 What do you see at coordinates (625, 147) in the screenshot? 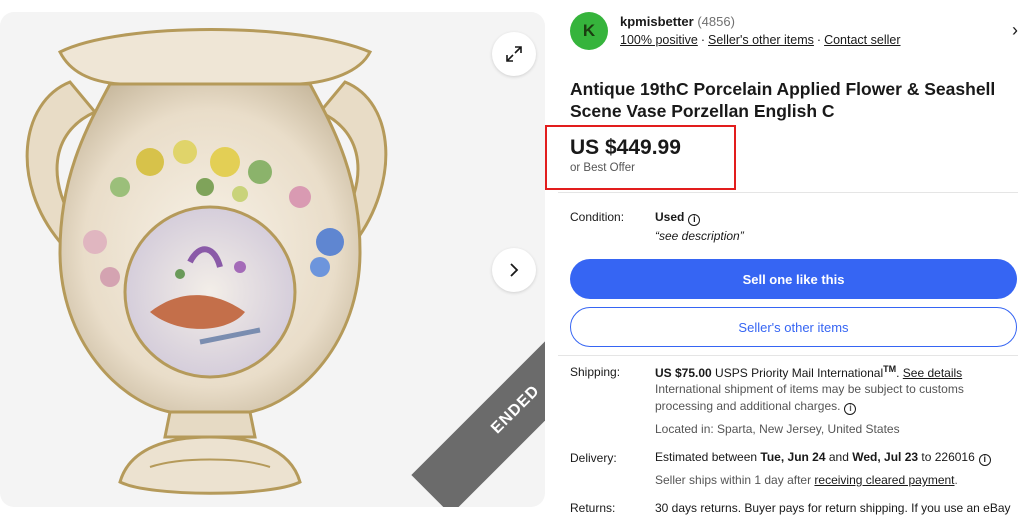
I see `price: US $449.99` at bounding box center [625, 147].